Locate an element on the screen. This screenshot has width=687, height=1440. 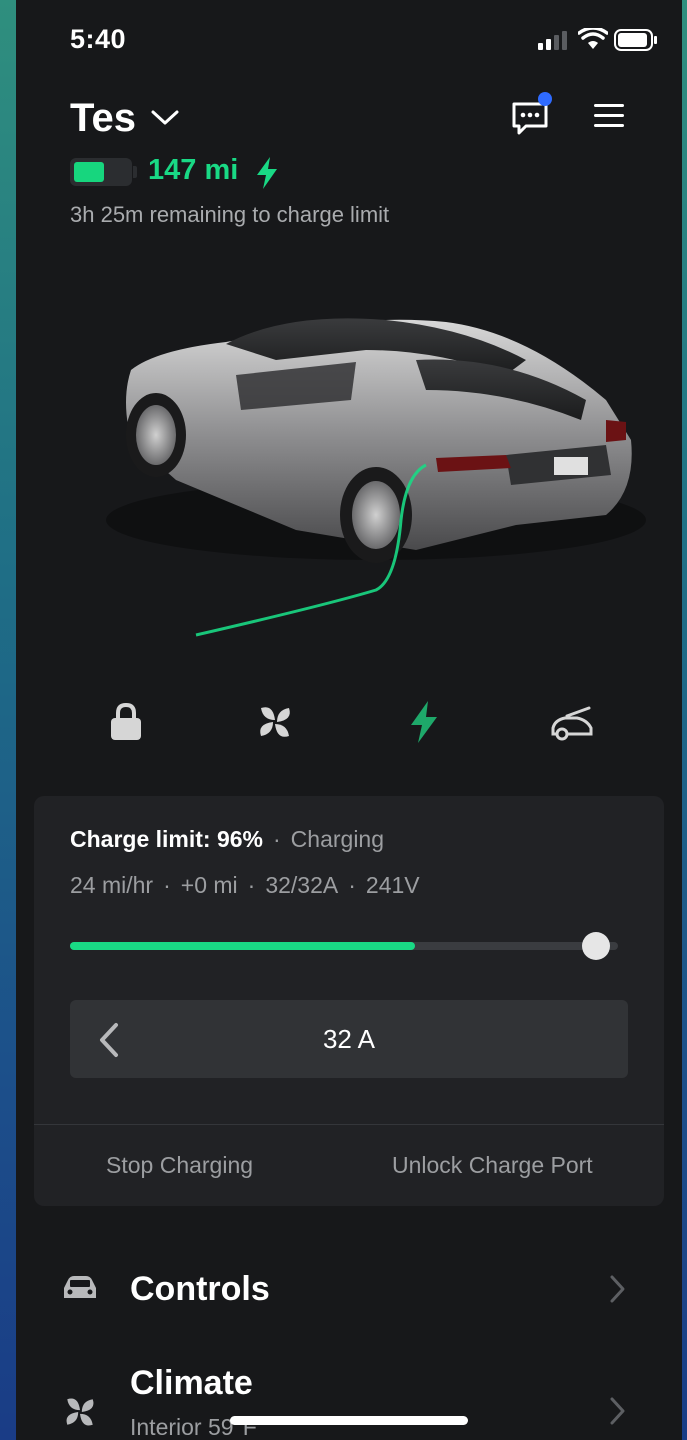
charge-limit-line: Charge limit: 96% · Charging is located at coordinates (227, 839).